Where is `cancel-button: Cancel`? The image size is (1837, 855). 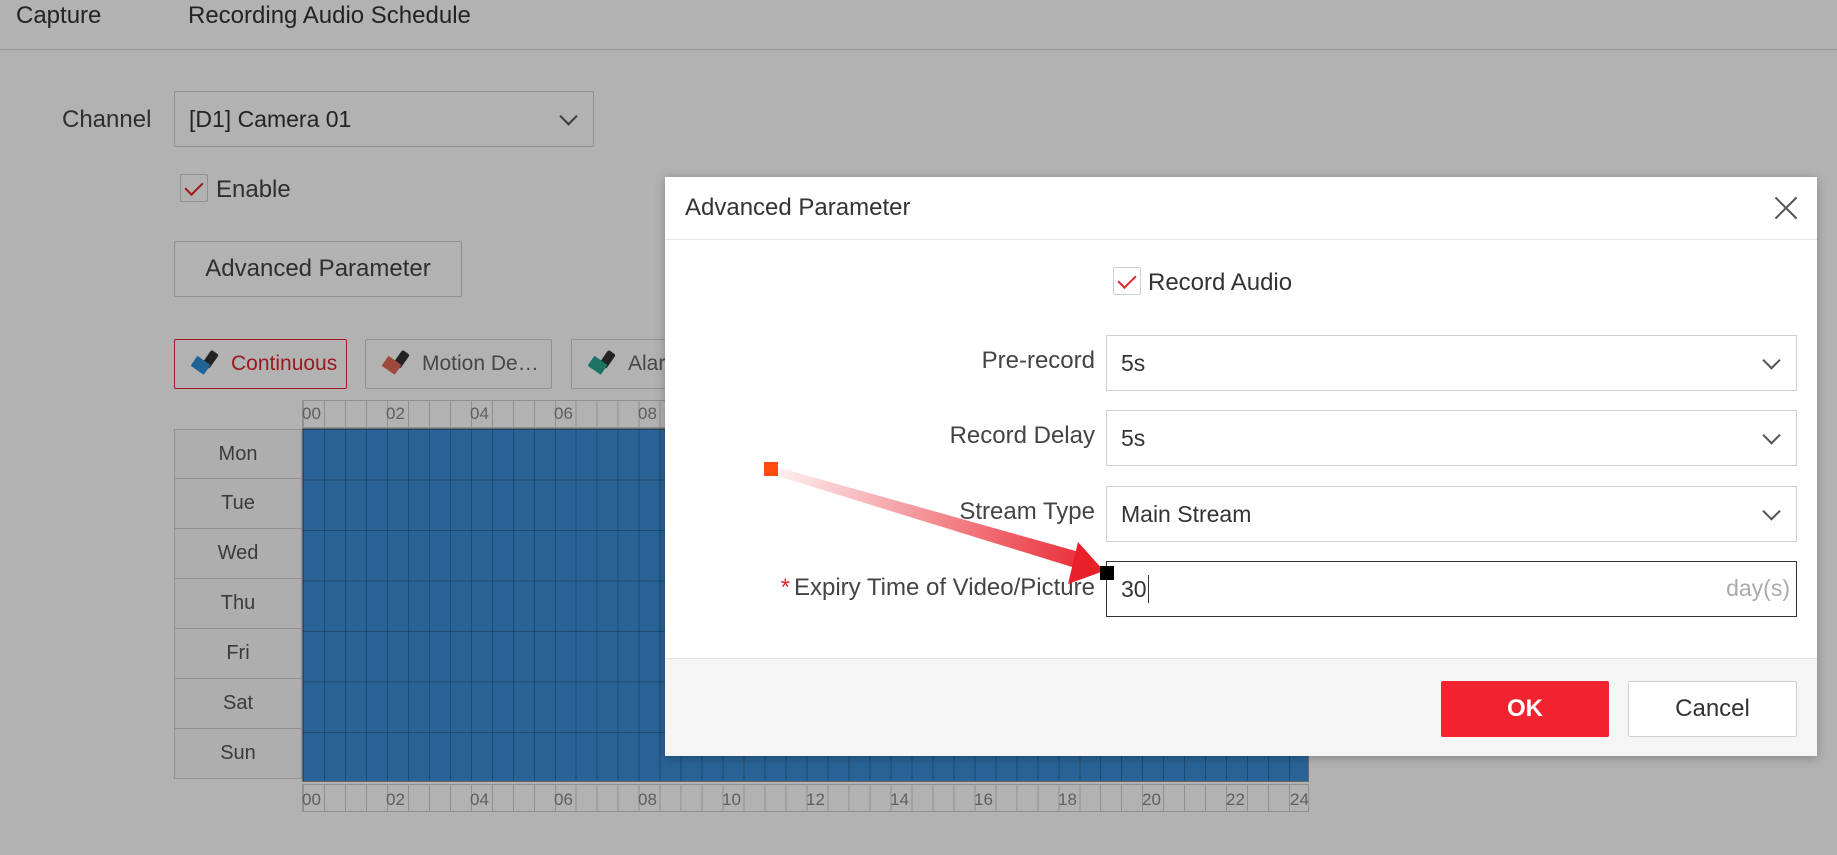 cancel-button: Cancel is located at coordinates (1712, 709).